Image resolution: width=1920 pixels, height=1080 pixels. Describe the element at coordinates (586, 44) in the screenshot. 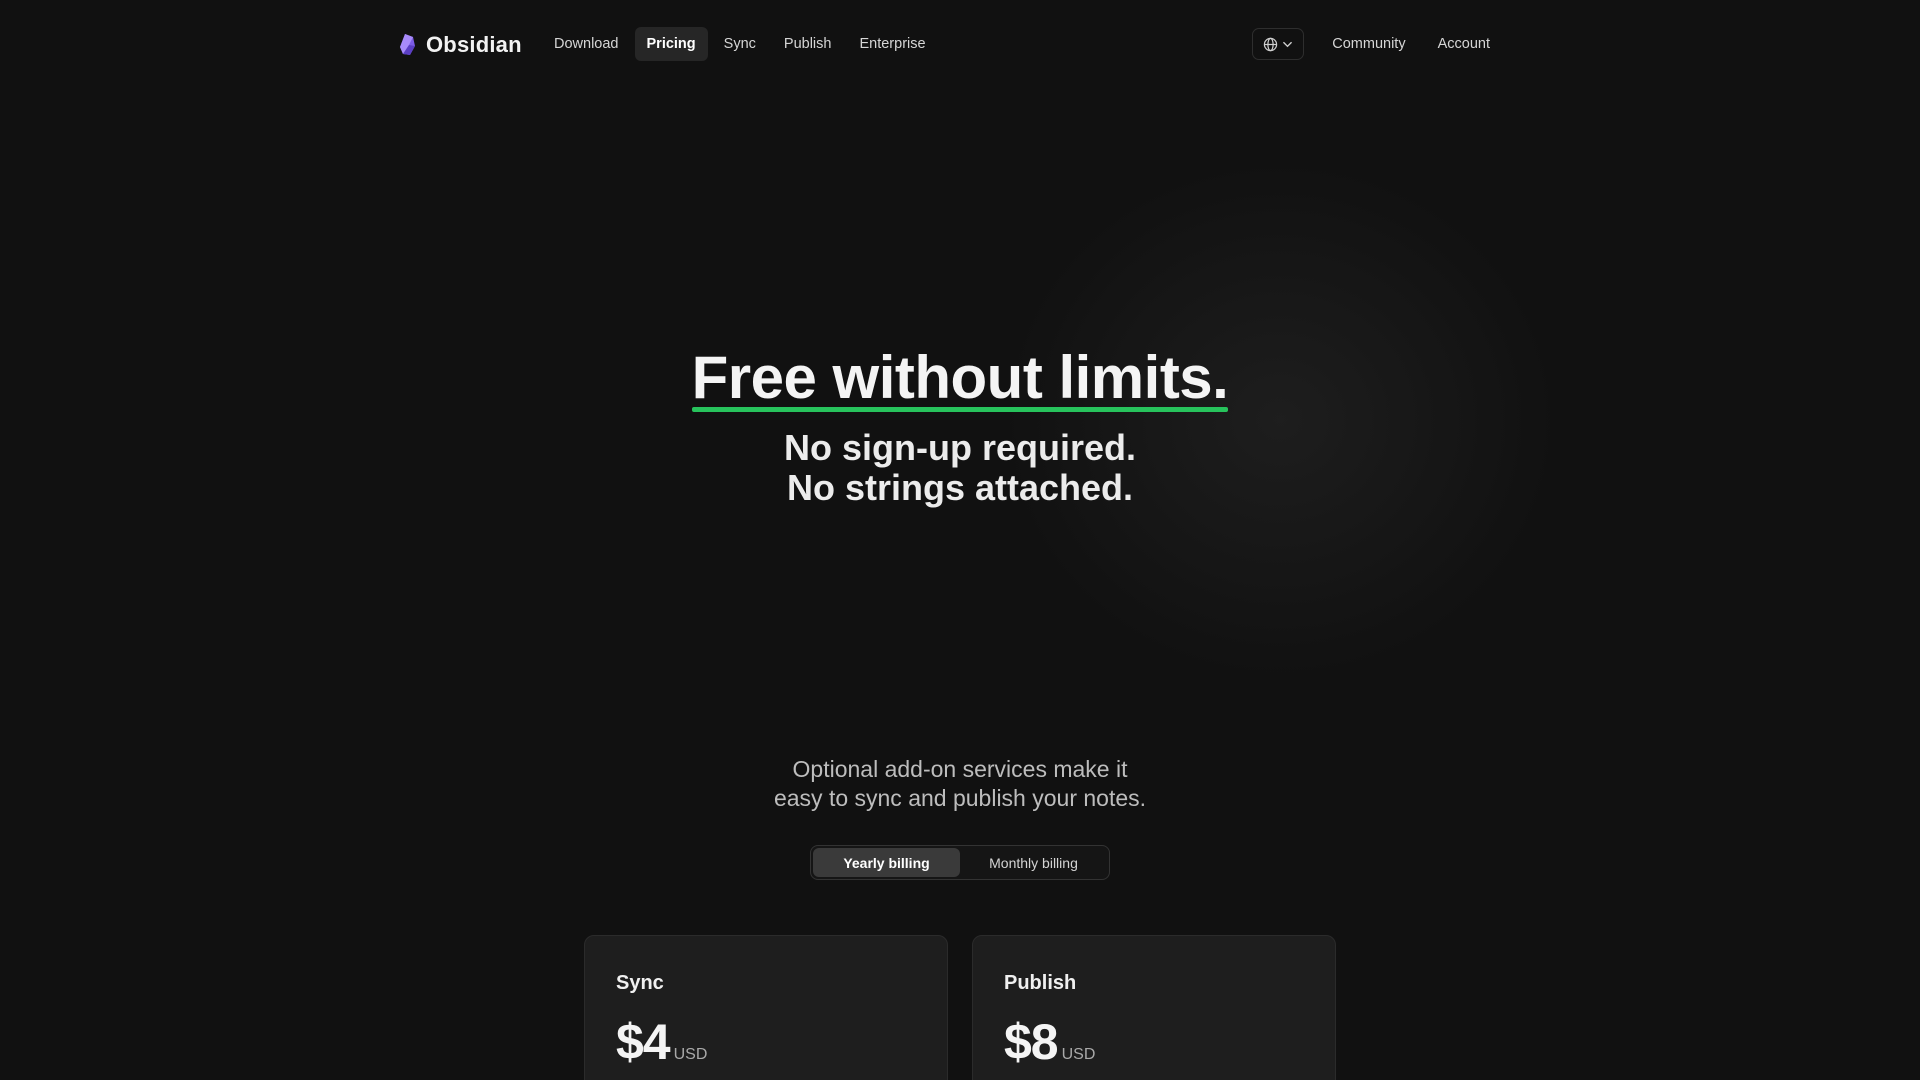

I see `nav-download: Download` at that location.